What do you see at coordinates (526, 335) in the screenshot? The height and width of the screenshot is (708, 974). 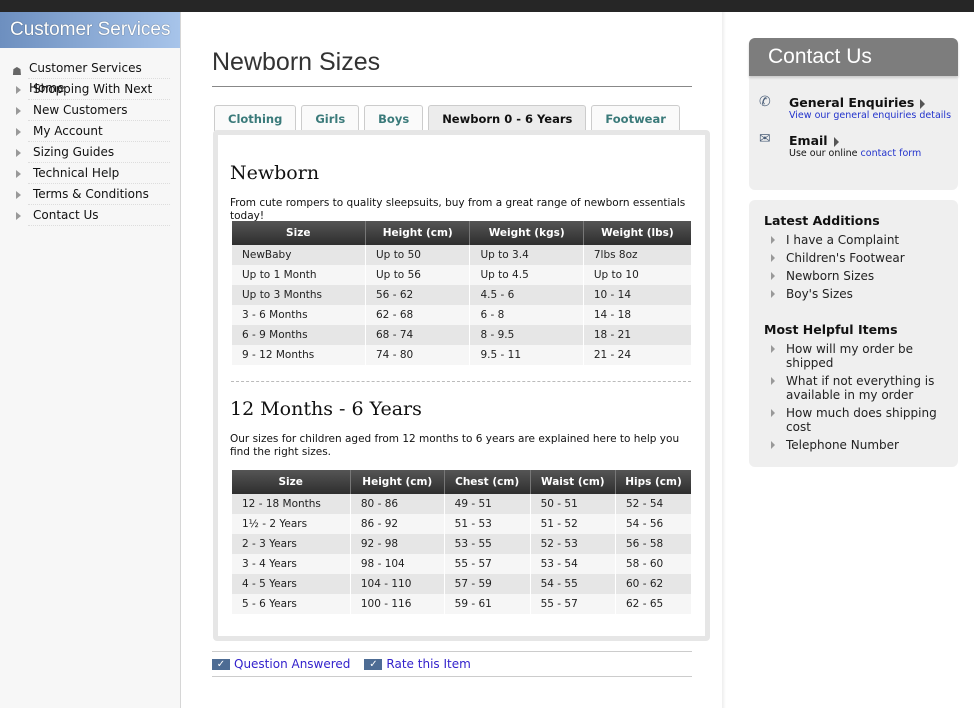 I see `table-cell: 8 - 9.5` at bounding box center [526, 335].